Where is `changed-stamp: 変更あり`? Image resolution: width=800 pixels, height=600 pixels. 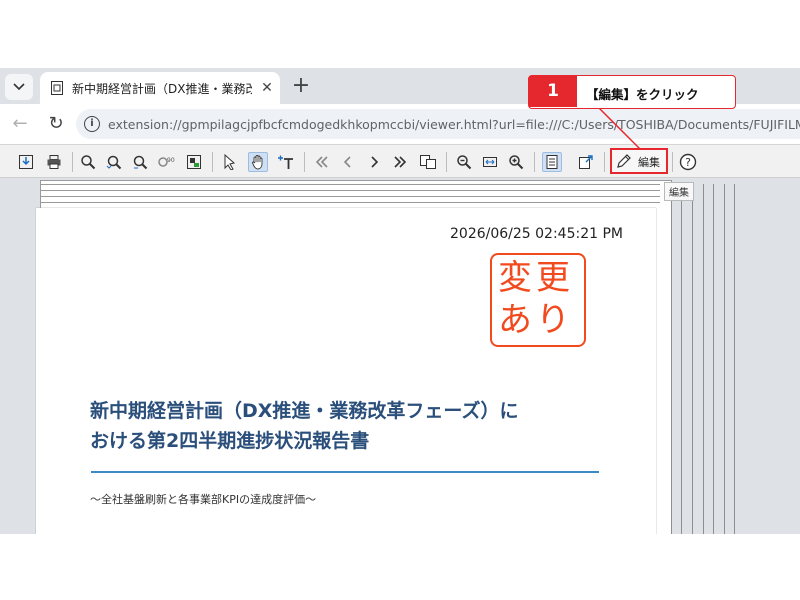
changed-stamp: 変更あり is located at coordinates (538, 300).